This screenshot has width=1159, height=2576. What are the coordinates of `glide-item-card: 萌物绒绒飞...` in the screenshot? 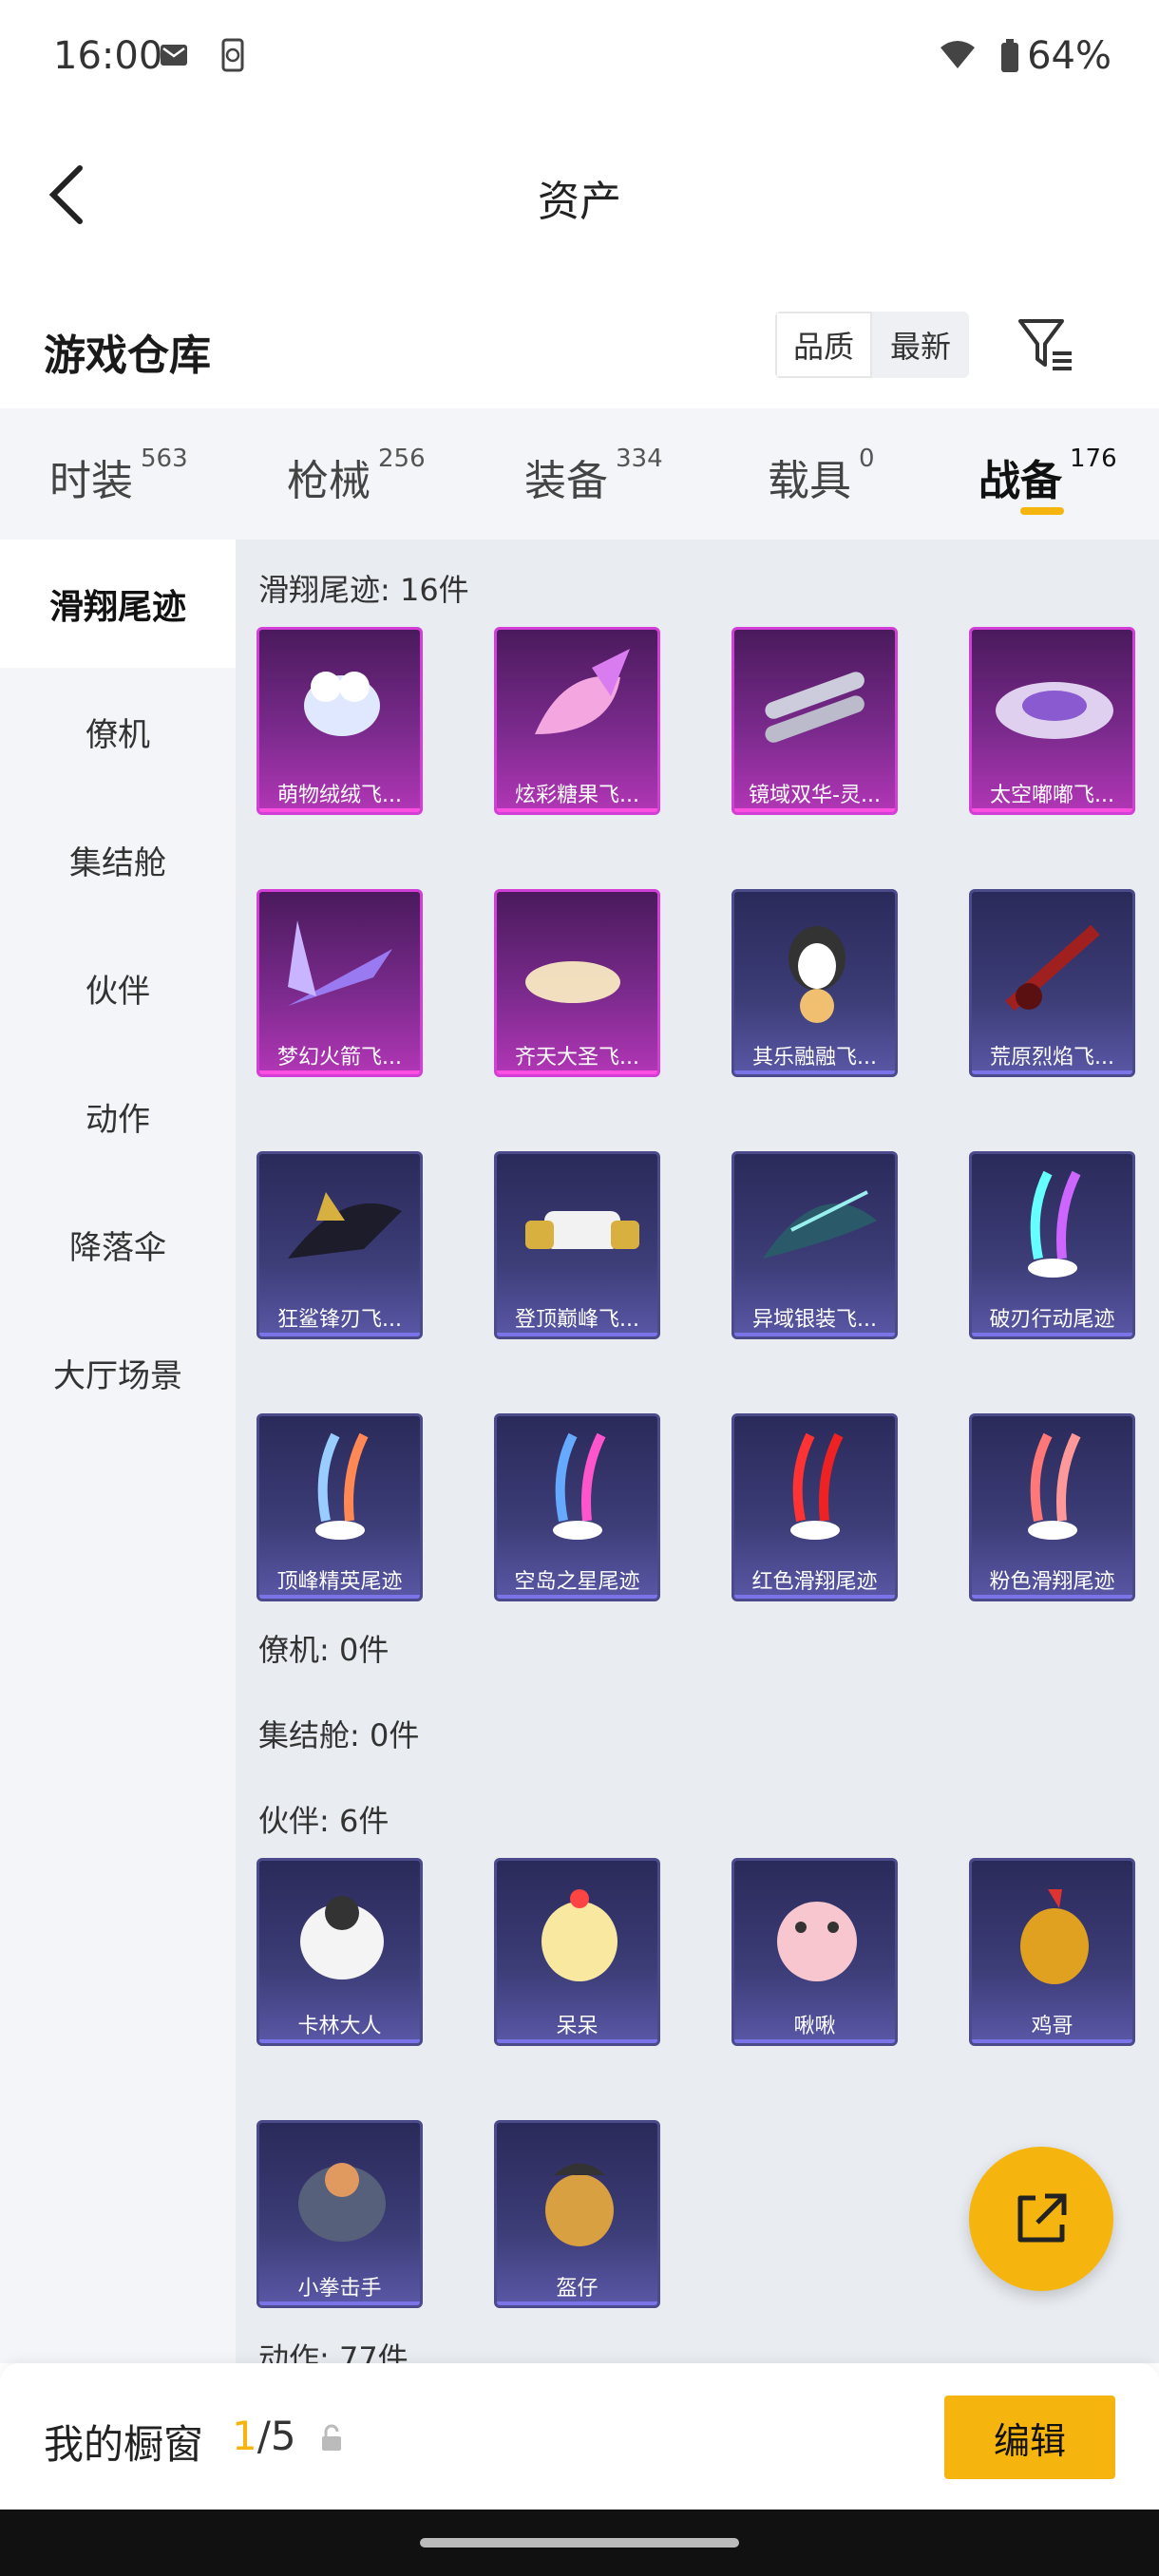 It's located at (339, 721).